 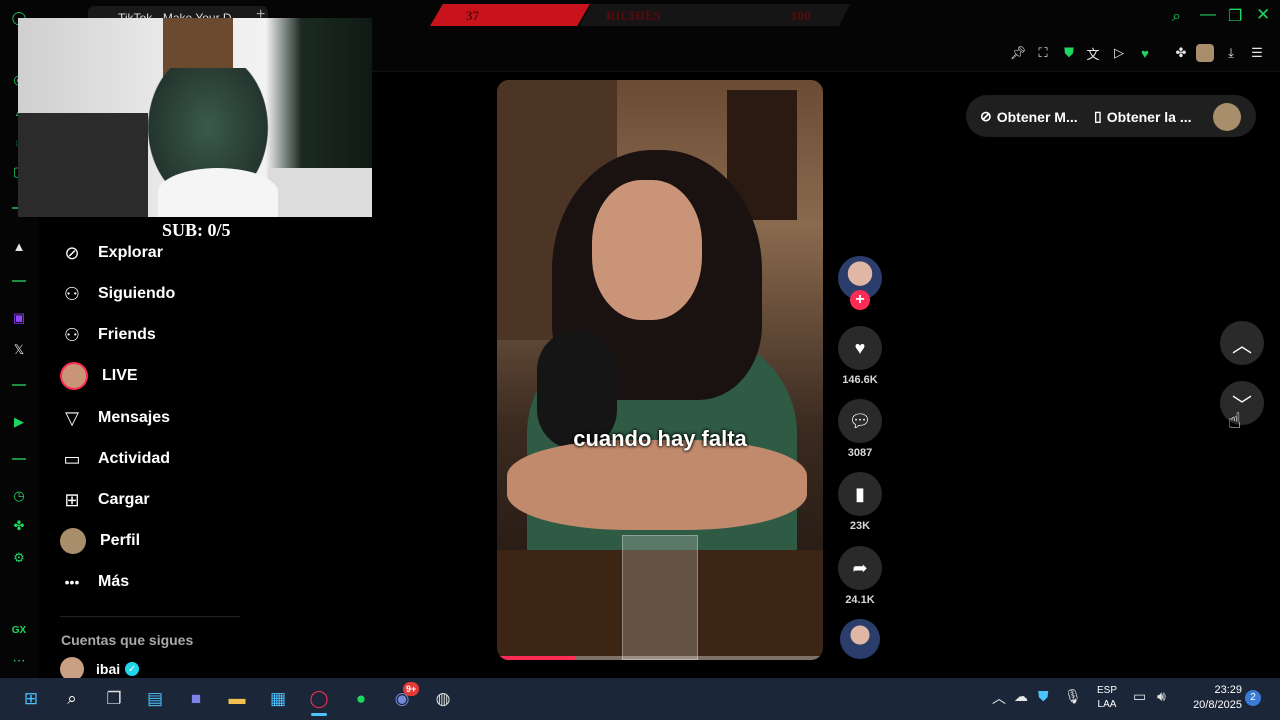 What do you see at coordinates (196, 699) in the screenshot?
I see `chat-icon: ■` at bounding box center [196, 699].